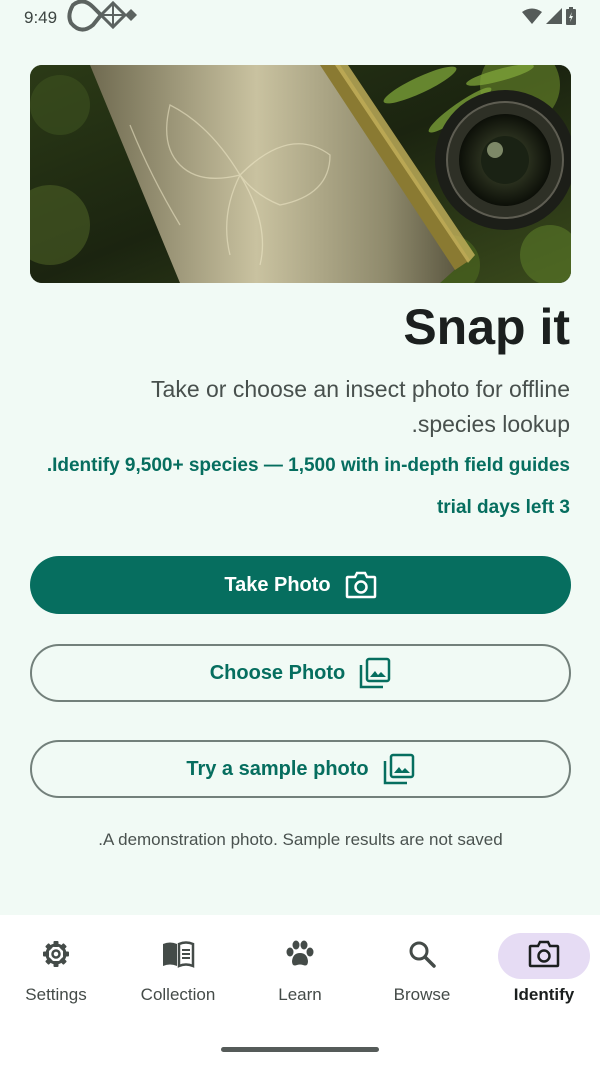  I want to click on nav-label-identify: Identify, so click(544, 994).